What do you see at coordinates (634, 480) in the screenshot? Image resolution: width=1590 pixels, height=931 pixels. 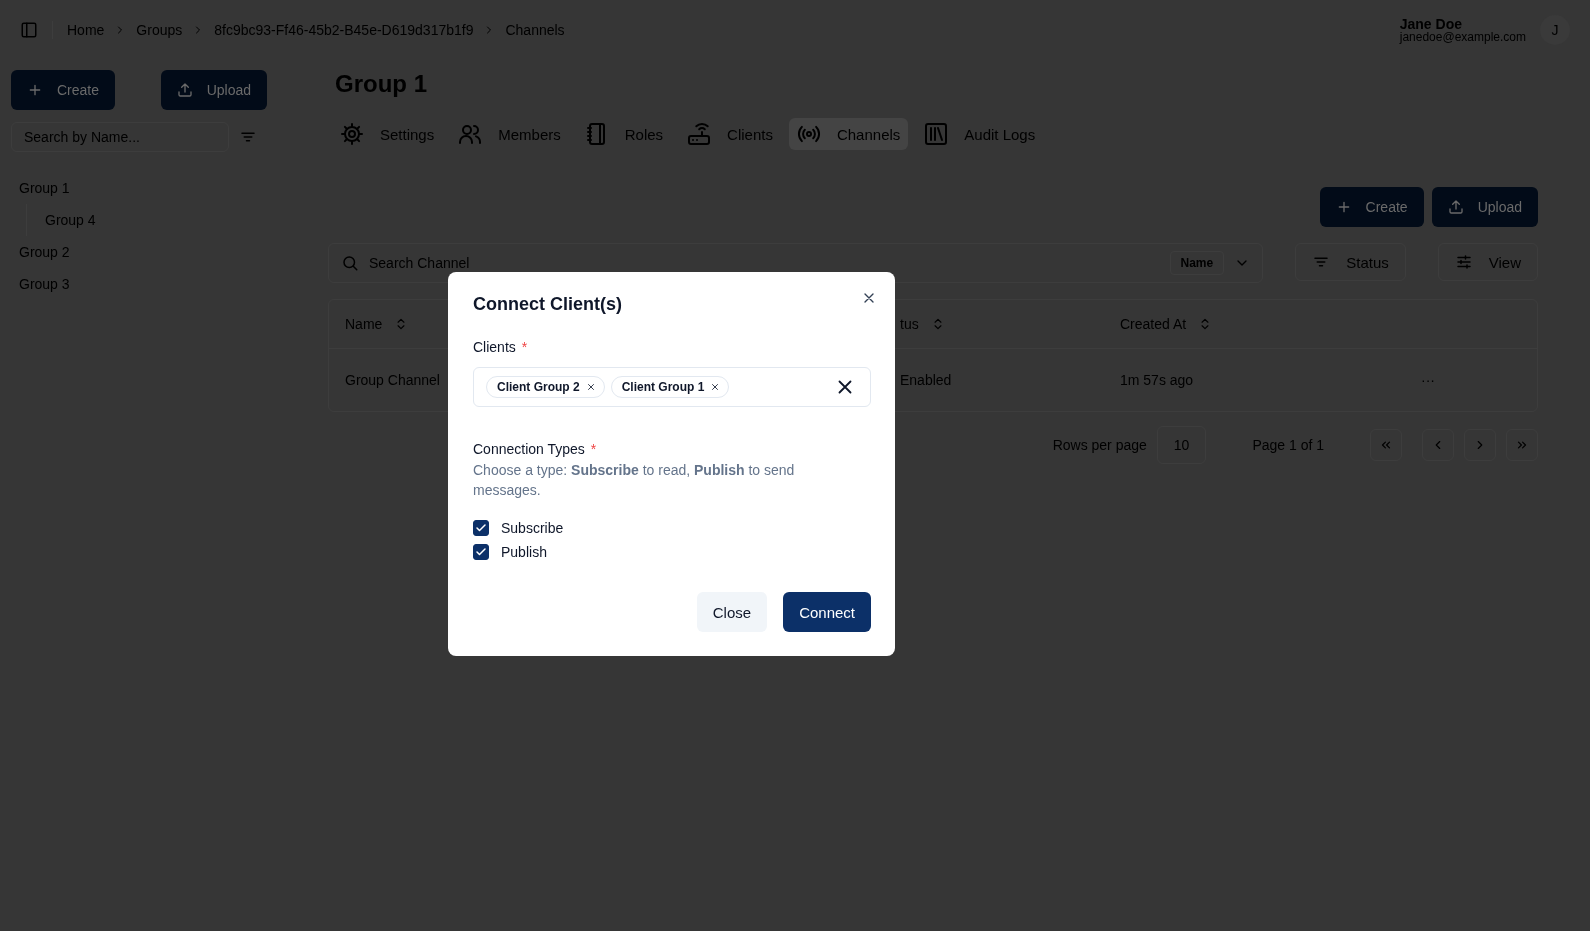 I see `field-description: Choose a type: Subscribe to read, Publish to send messages.` at bounding box center [634, 480].